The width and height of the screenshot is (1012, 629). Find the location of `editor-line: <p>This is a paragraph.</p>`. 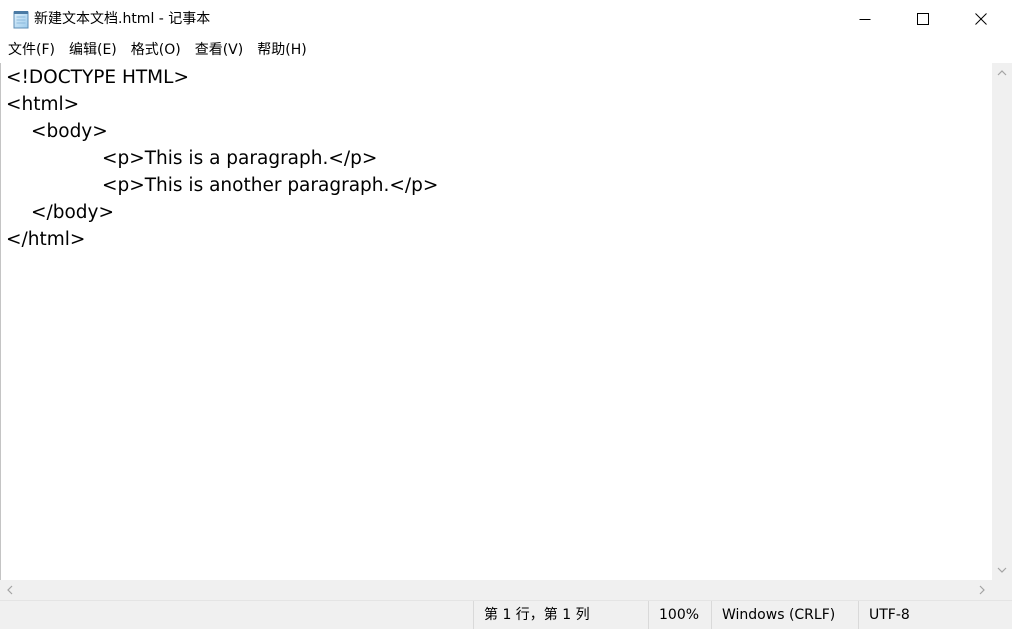

editor-line: <p>This is a paragraph.</p> is located at coordinates (240, 158).